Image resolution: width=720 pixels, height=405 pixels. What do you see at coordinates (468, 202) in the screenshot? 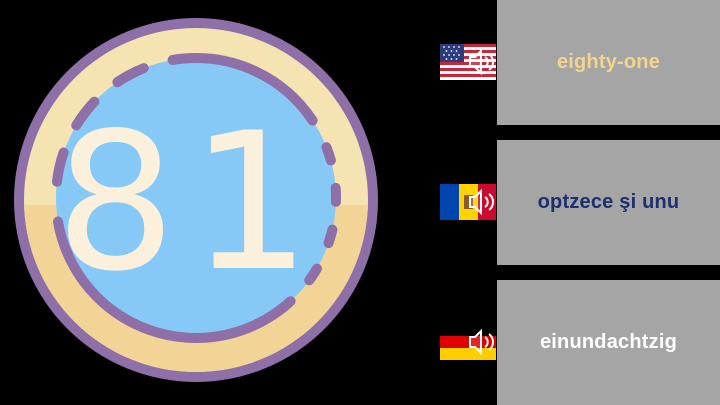
I see `moldova-flag-speaker-icon` at bounding box center [468, 202].